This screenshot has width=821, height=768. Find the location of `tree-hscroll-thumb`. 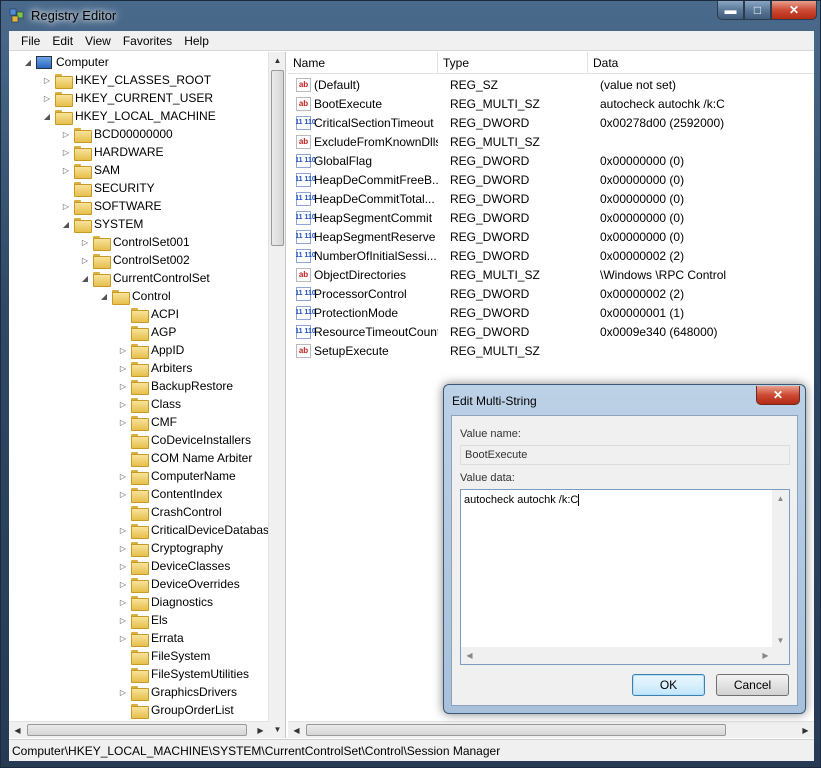

tree-hscroll-thumb is located at coordinates (137, 730).